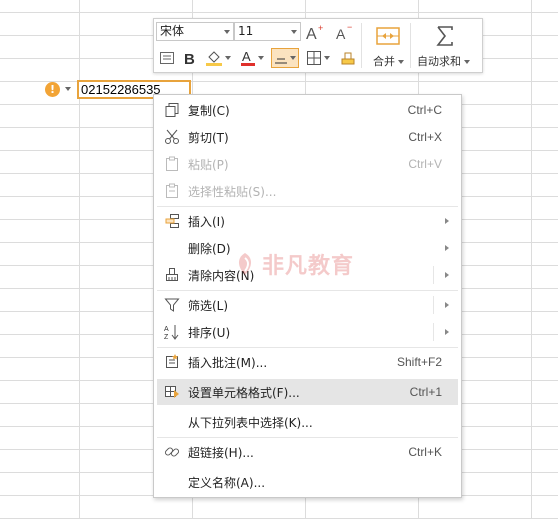  What do you see at coordinates (214, 58) in the screenshot?
I see `fill-bucket-icon` at bounding box center [214, 58].